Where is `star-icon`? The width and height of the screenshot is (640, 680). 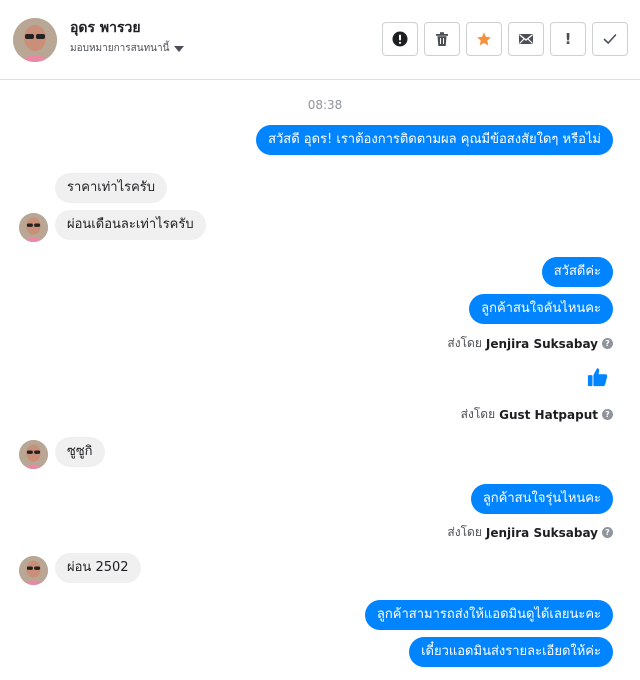
star-icon is located at coordinates (484, 39).